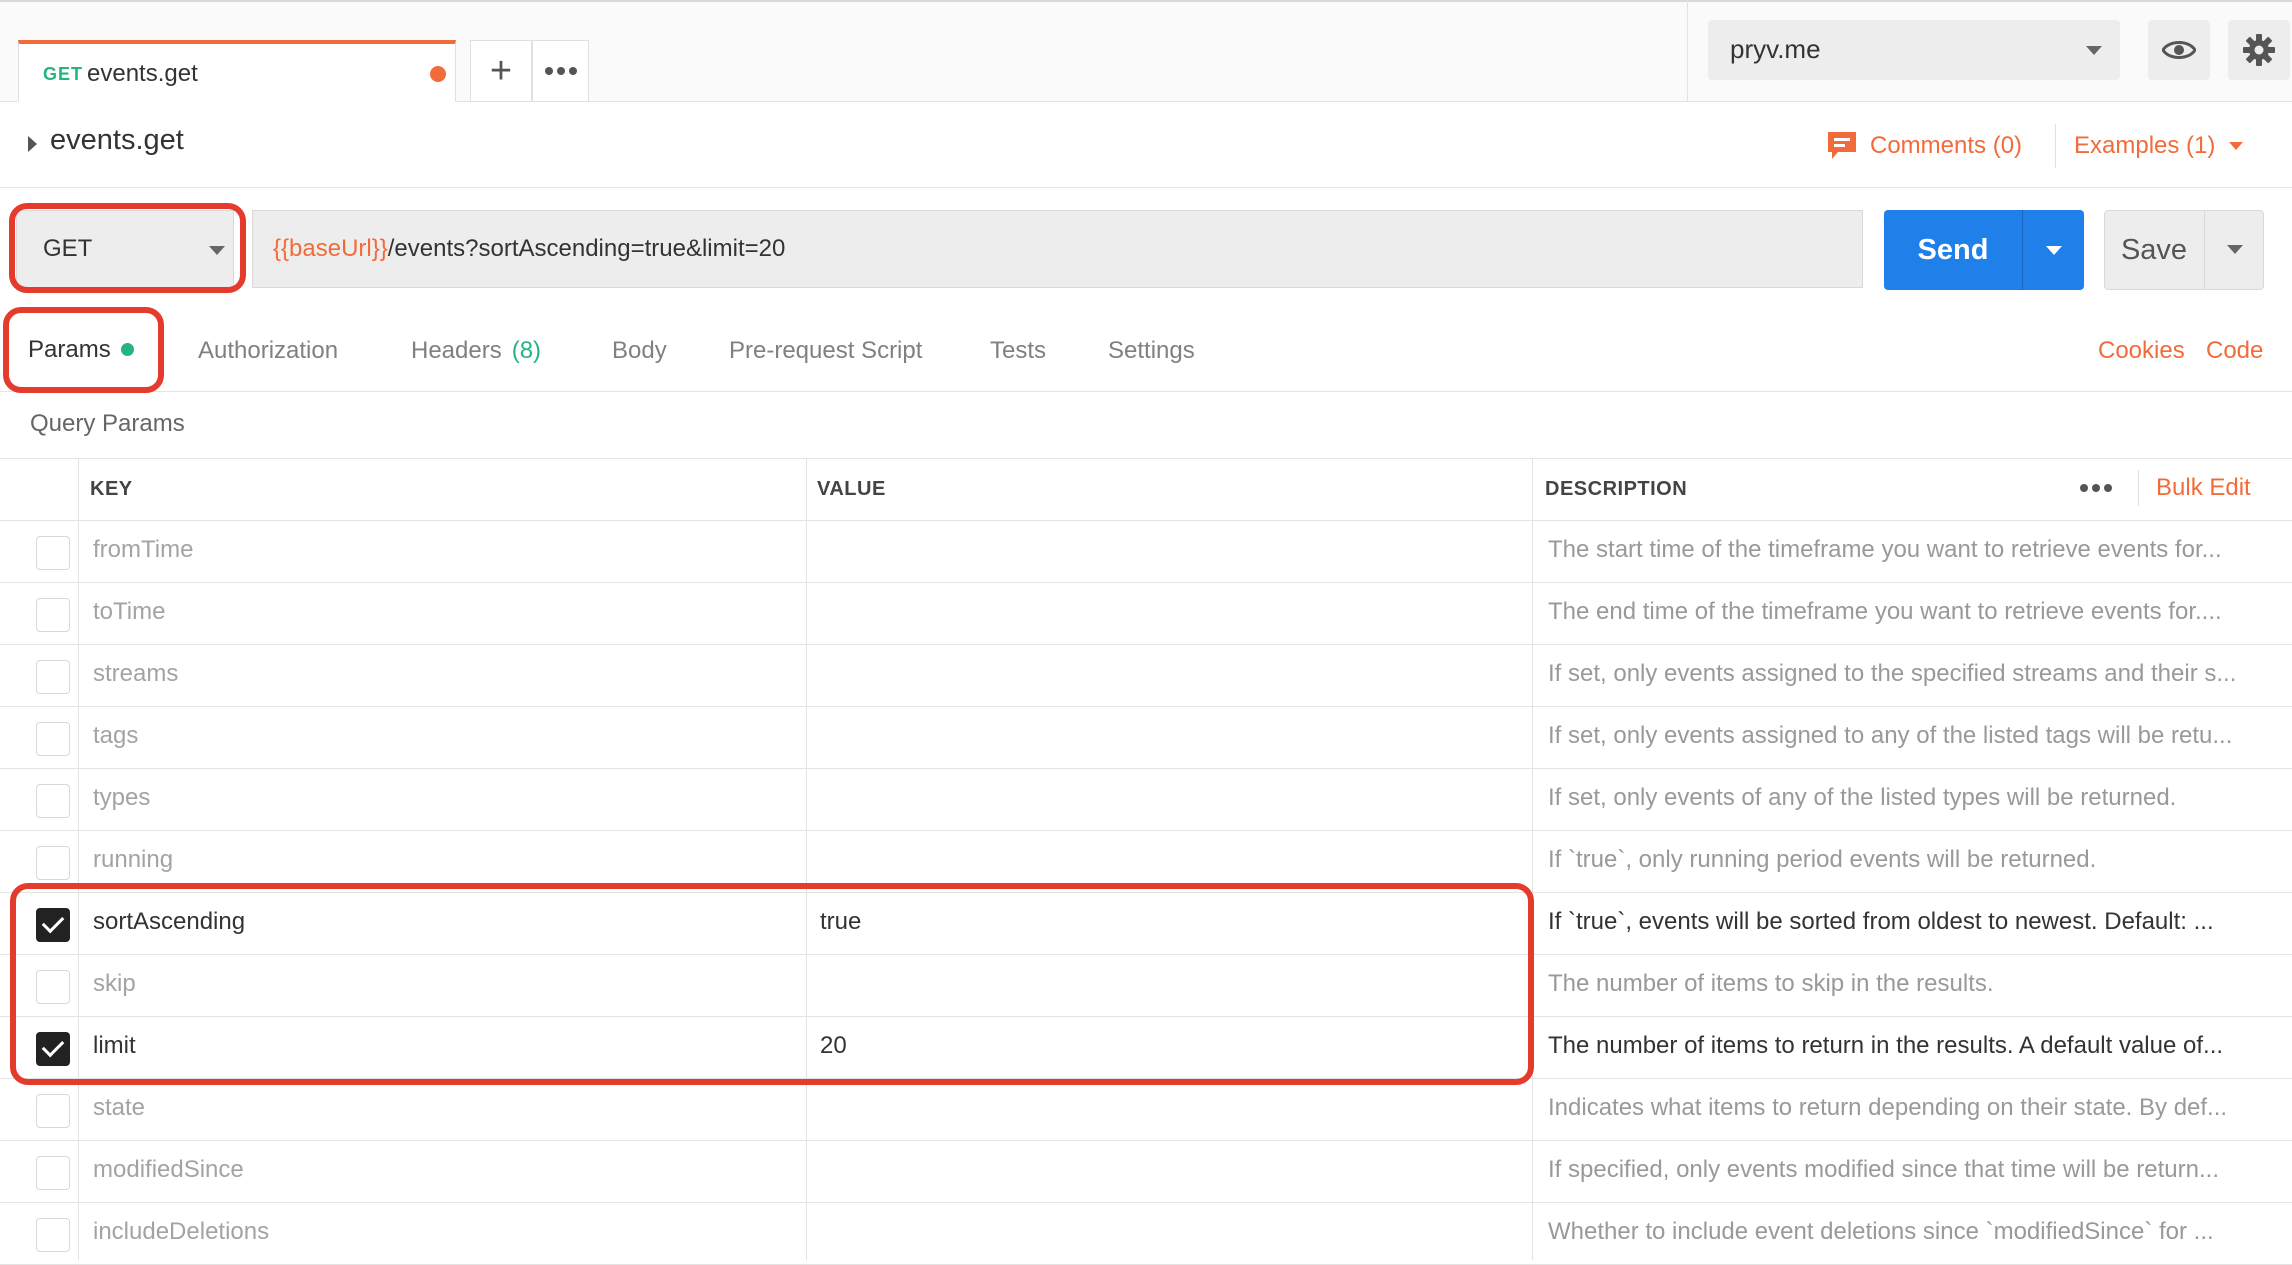 The image size is (2292, 1265). What do you see at coordinates (81, 351) in the screenshot?
I see `tab-params: Params` at bounding box center [81, 351].